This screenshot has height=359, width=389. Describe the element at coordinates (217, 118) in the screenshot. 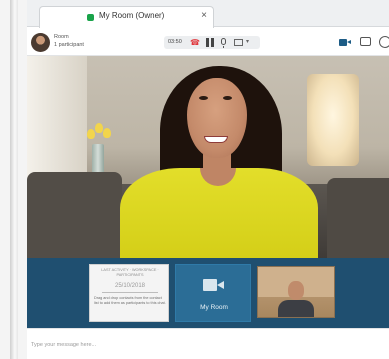

I see `speaker-face` at that location.